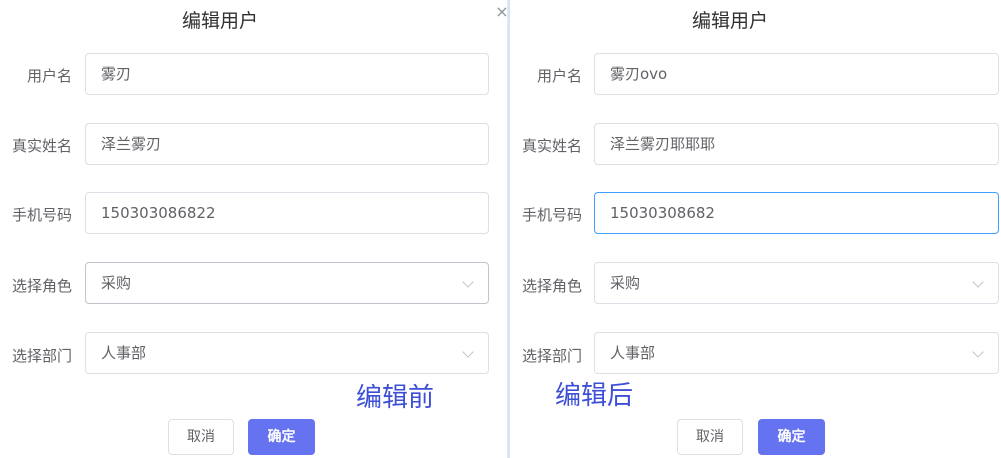  What do you see at coordinates (796, 213) in the screenshot?
I see `phone-input: 15030308682` at bounding box center [796, 213].